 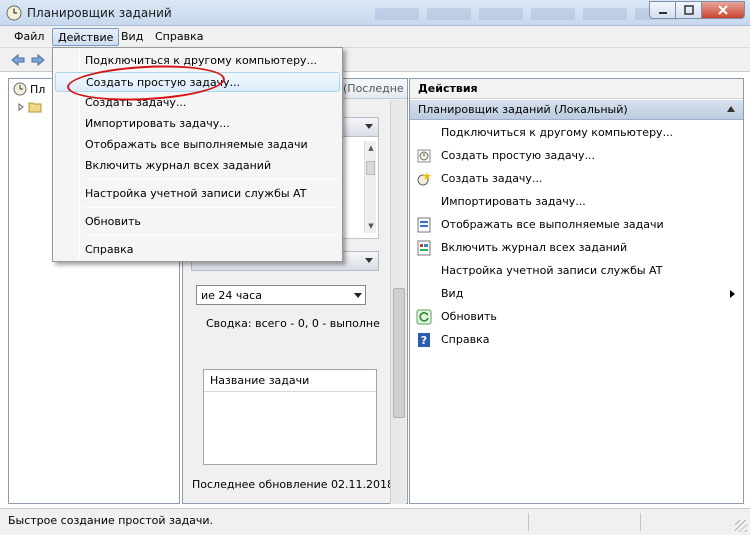 I want to click on expand-arrow-icon, so click(x=21, y=107).